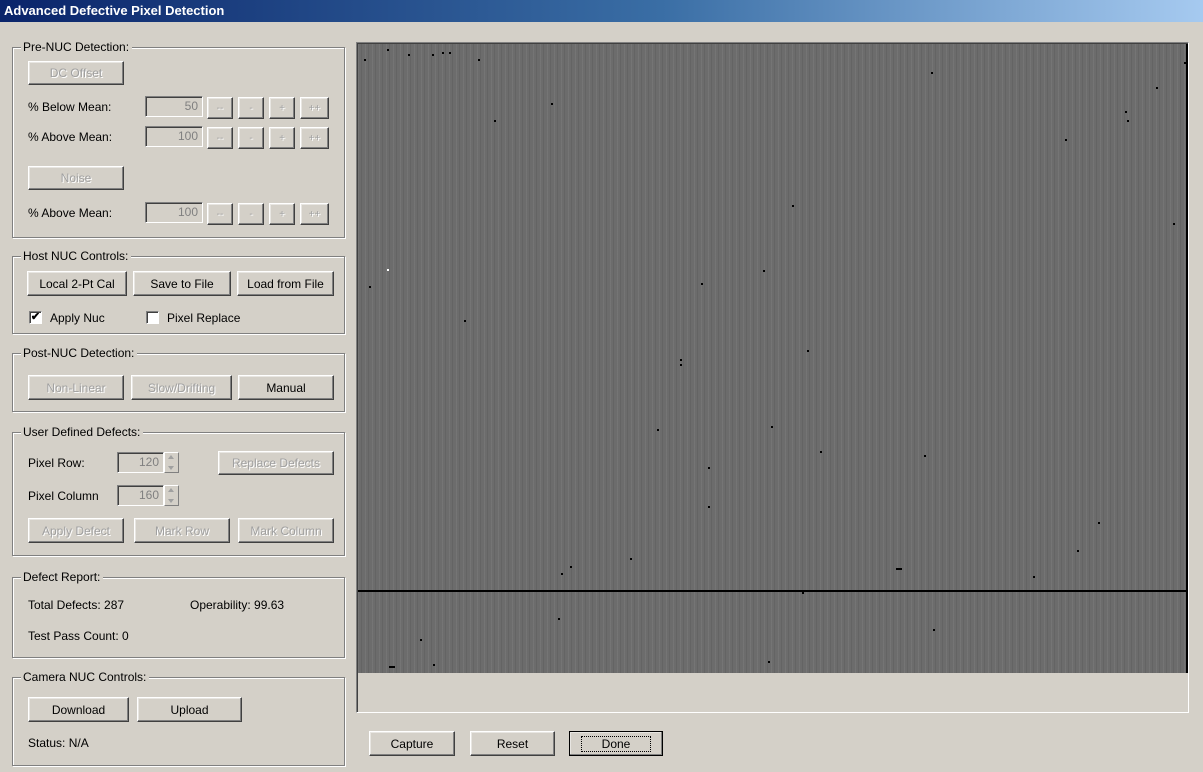 The image size is (1203, 772). I want to click on below-mean-dec-button: -, so click(251, 108).